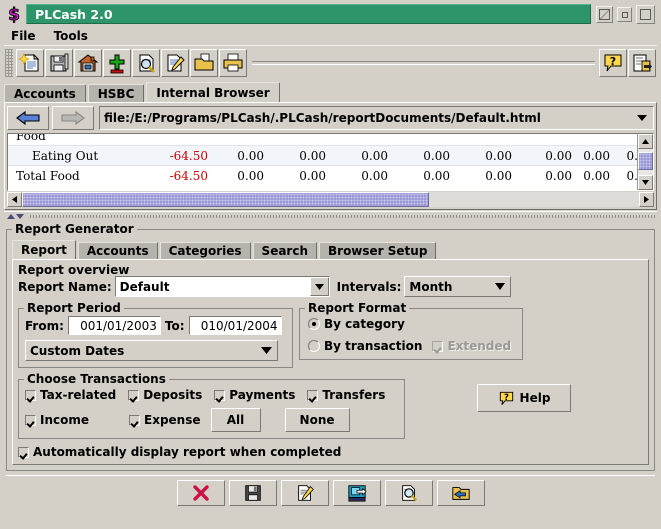 This screenshot has width=661, height=529. Describe the element at coordinates (604, 14) in the screenshot. I see `minimize-button` at that location.